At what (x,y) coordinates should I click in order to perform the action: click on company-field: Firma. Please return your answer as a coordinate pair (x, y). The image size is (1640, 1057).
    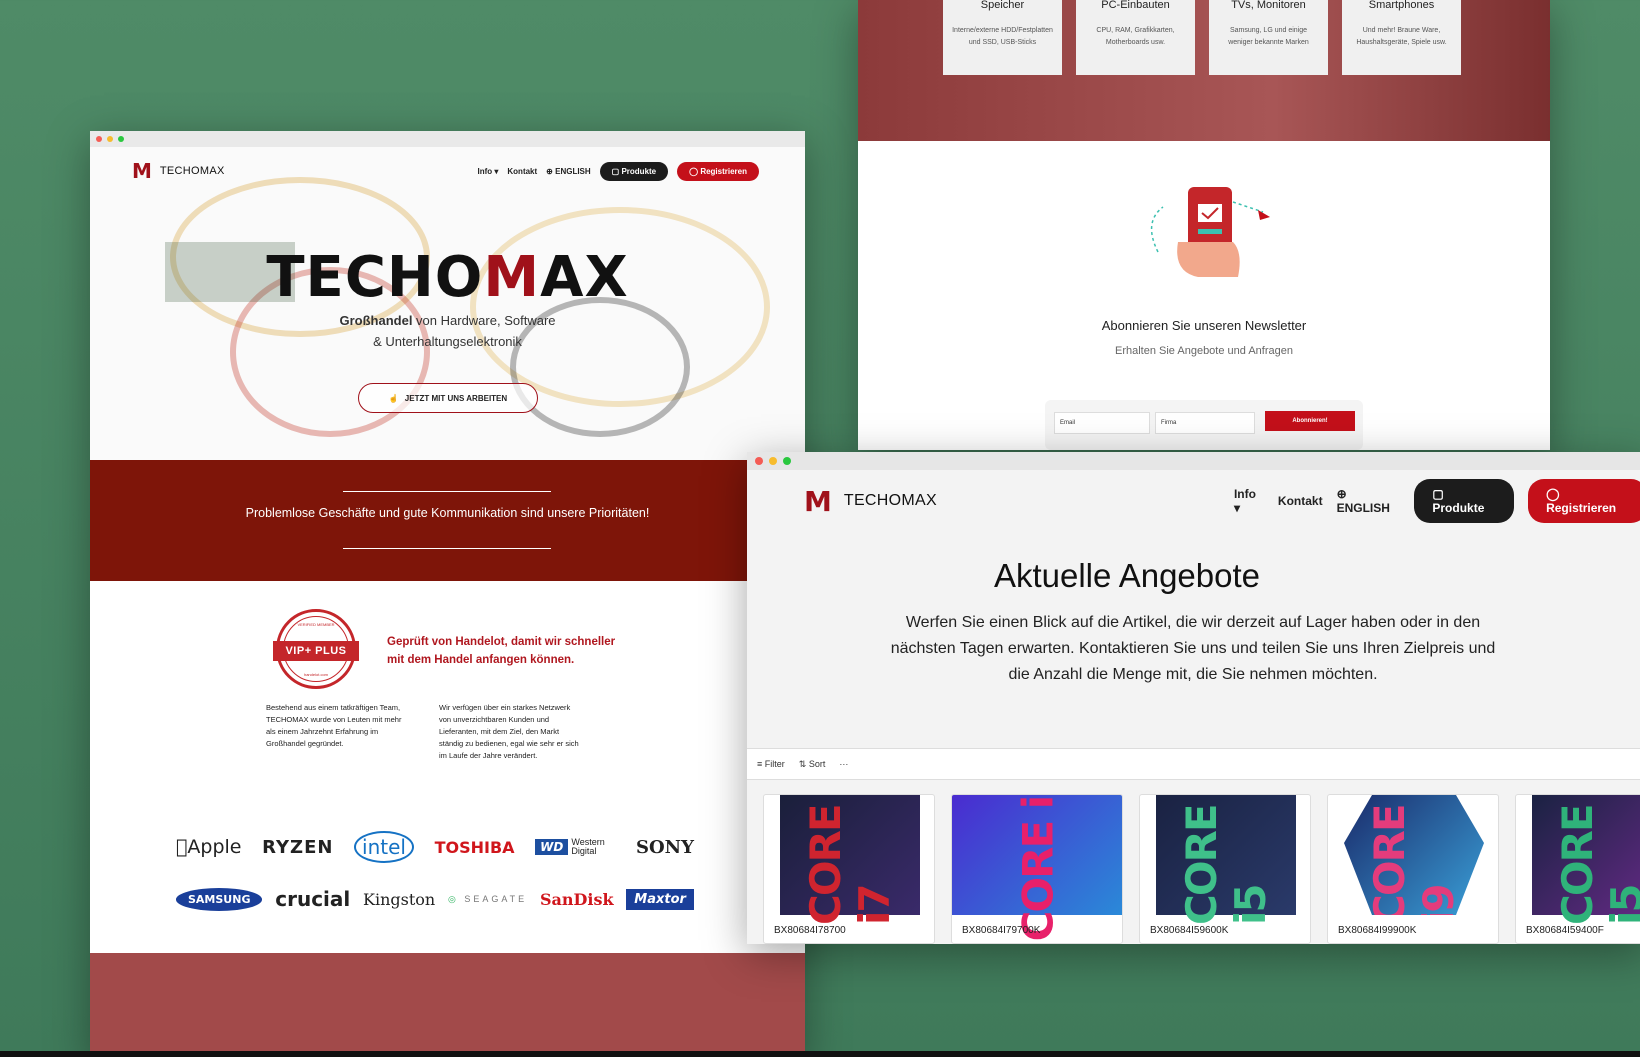
    Looking at the image, I should click on (1205, 423).